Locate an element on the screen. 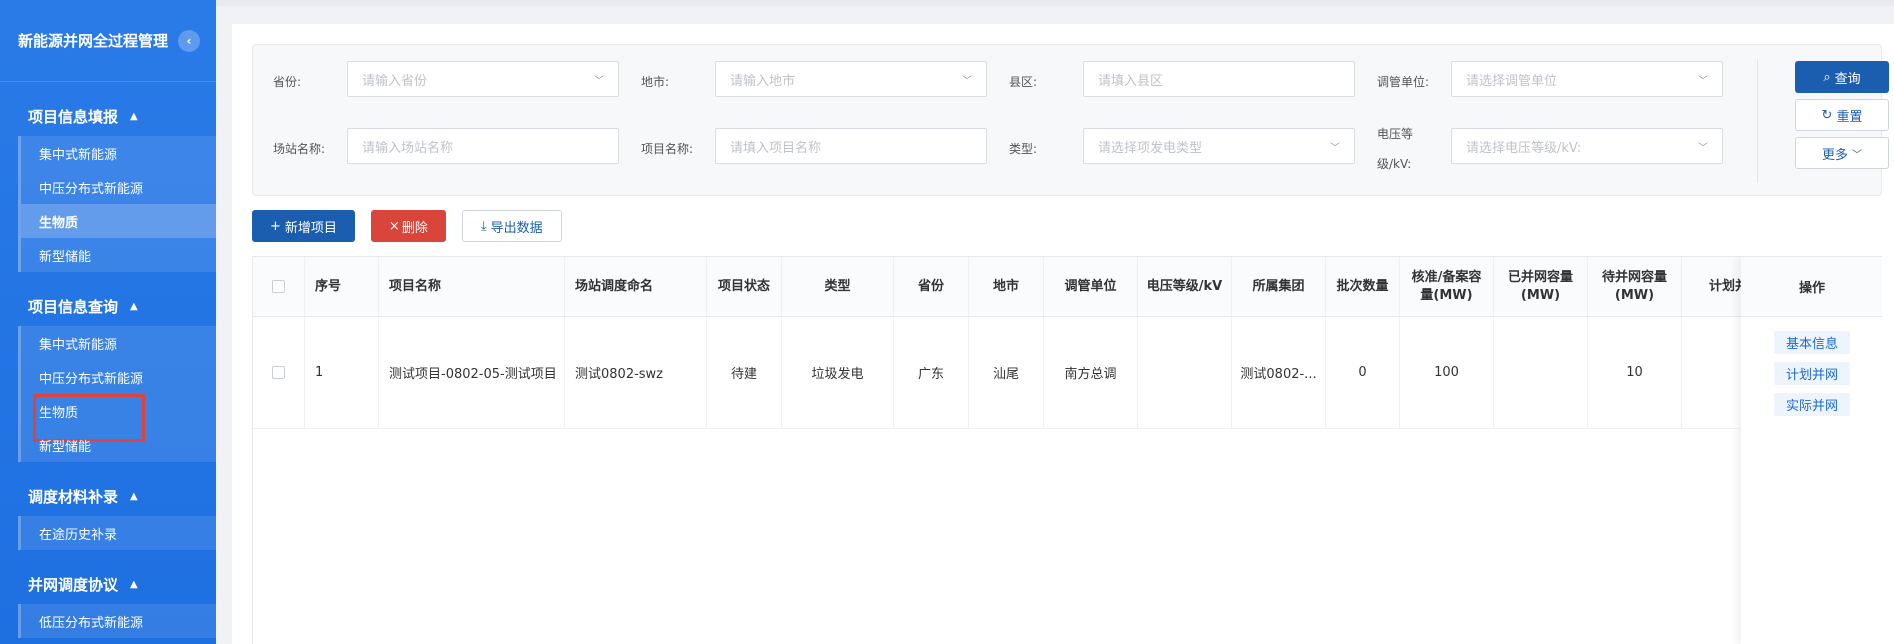  header-index: 序号 is located at coordinates (342, 286).